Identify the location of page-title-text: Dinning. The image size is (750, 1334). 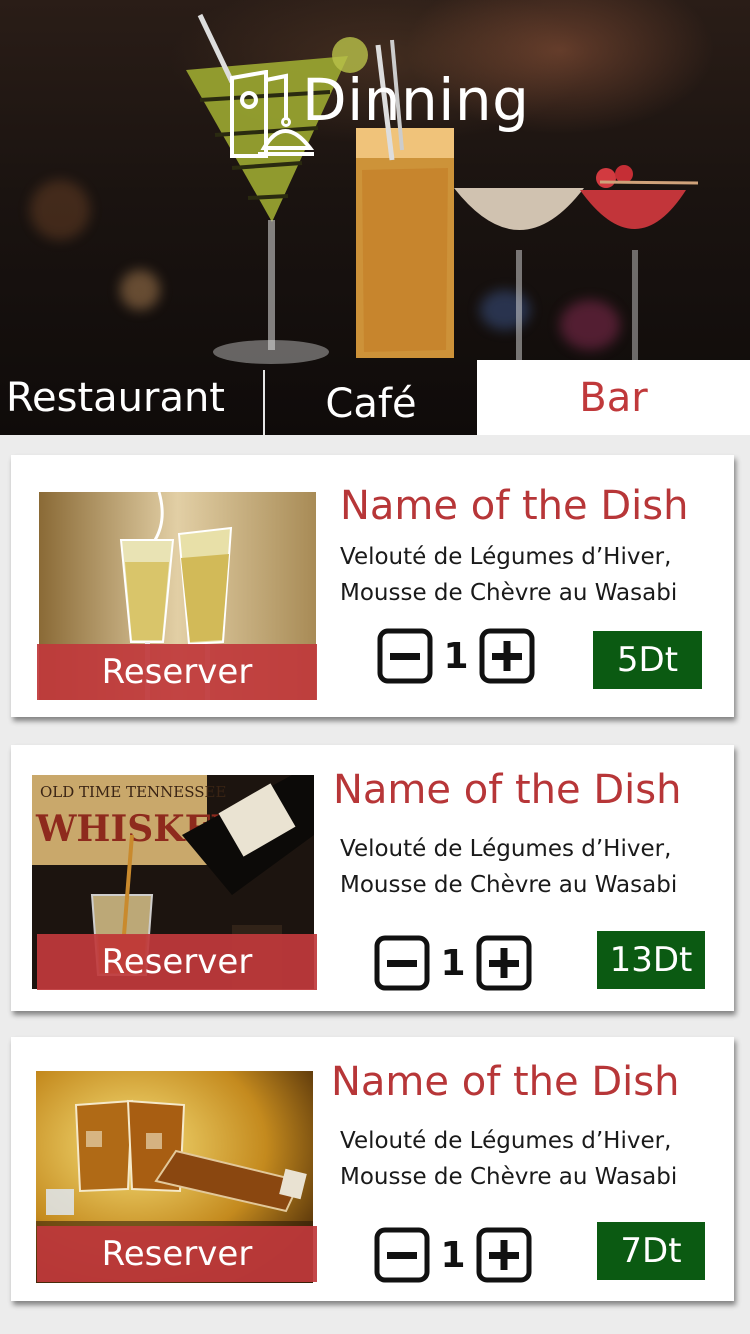
(416, 100).